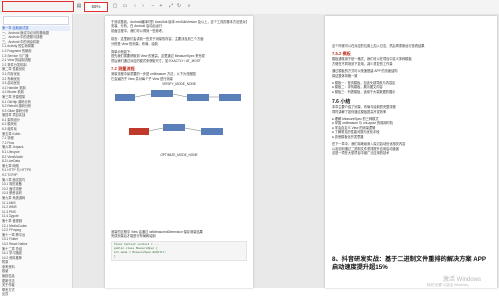  What do you see at coordinates (38, 6) in the screenshot?
I see `sidebar-highlight-box` at bounding box center [38, 6].